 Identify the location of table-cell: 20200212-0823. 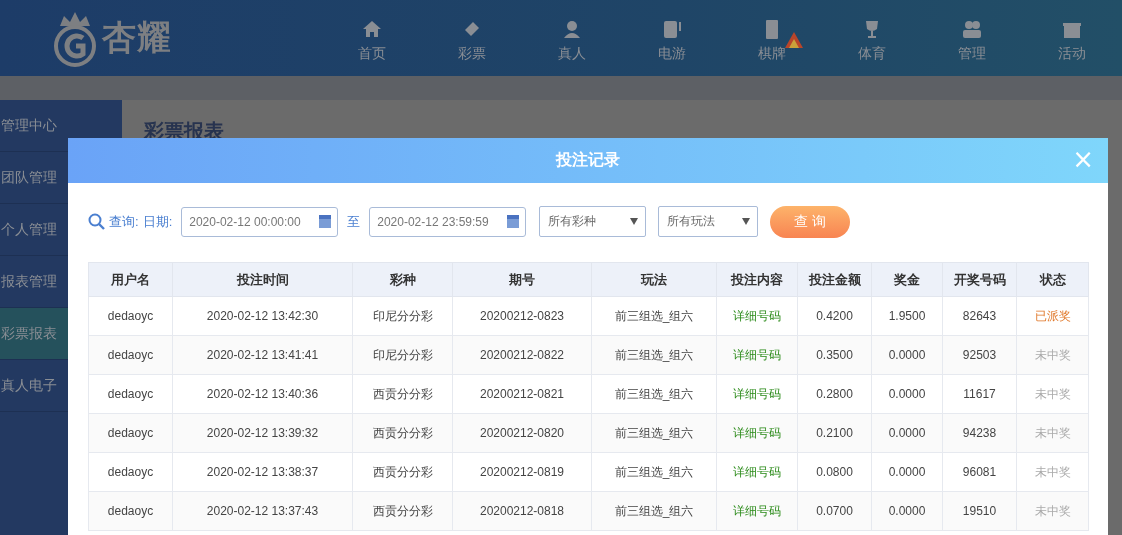
(522, 316).